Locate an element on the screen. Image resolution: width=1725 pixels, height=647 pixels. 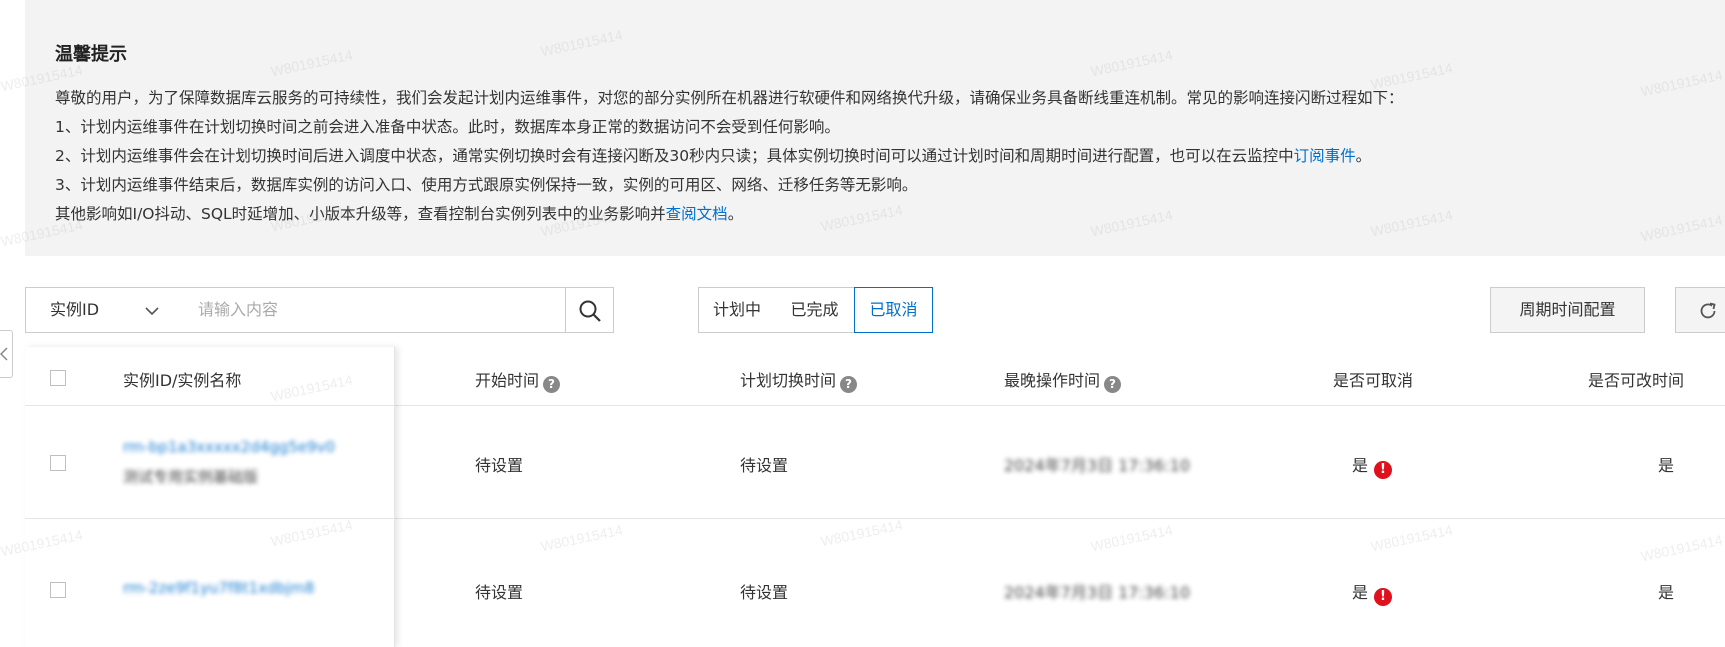
chevron-left-icon is located at coordinates (4, 354).